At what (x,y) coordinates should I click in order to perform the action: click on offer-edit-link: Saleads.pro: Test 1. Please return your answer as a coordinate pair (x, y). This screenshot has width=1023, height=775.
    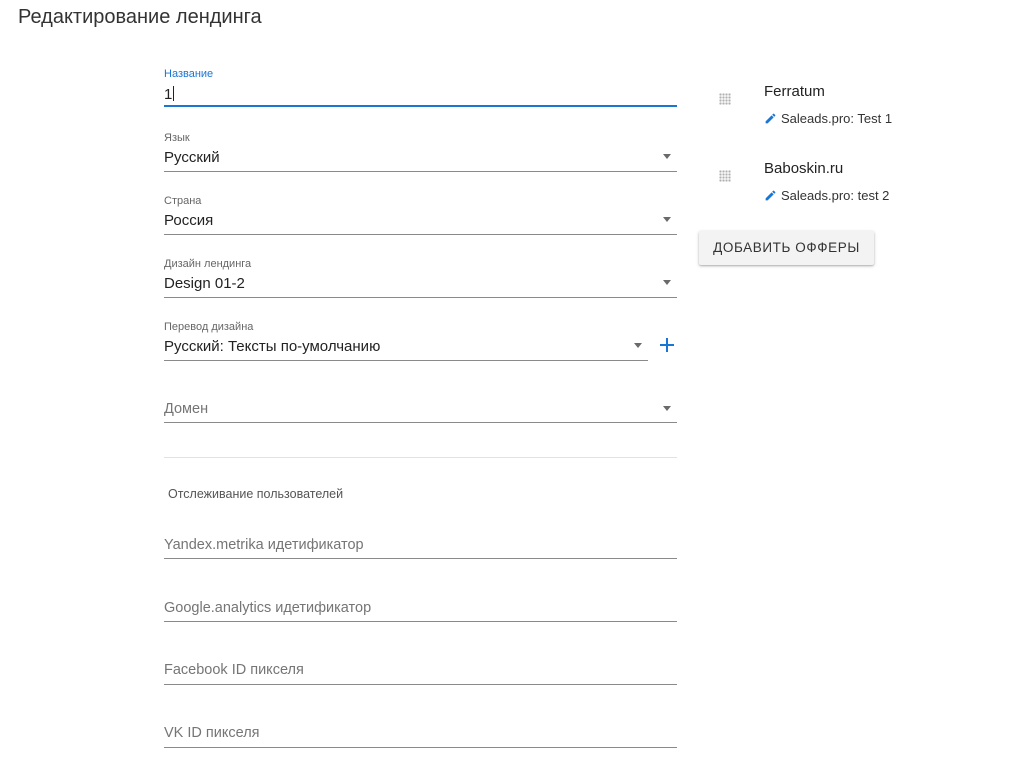
    Looking at the image, I should click on (828, 118).